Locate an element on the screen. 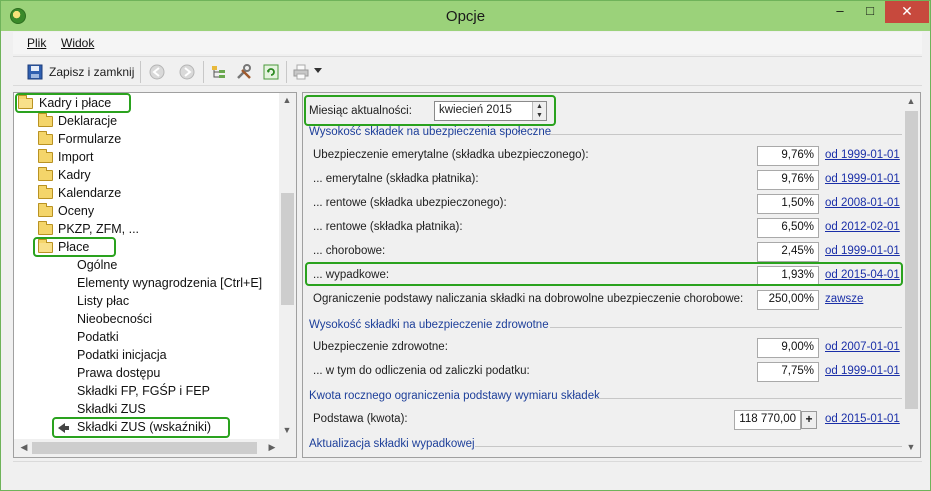 The width and height of the screenshot is (931, 491). tree-item-label: Listy płac is located at coordinates (103, 301).